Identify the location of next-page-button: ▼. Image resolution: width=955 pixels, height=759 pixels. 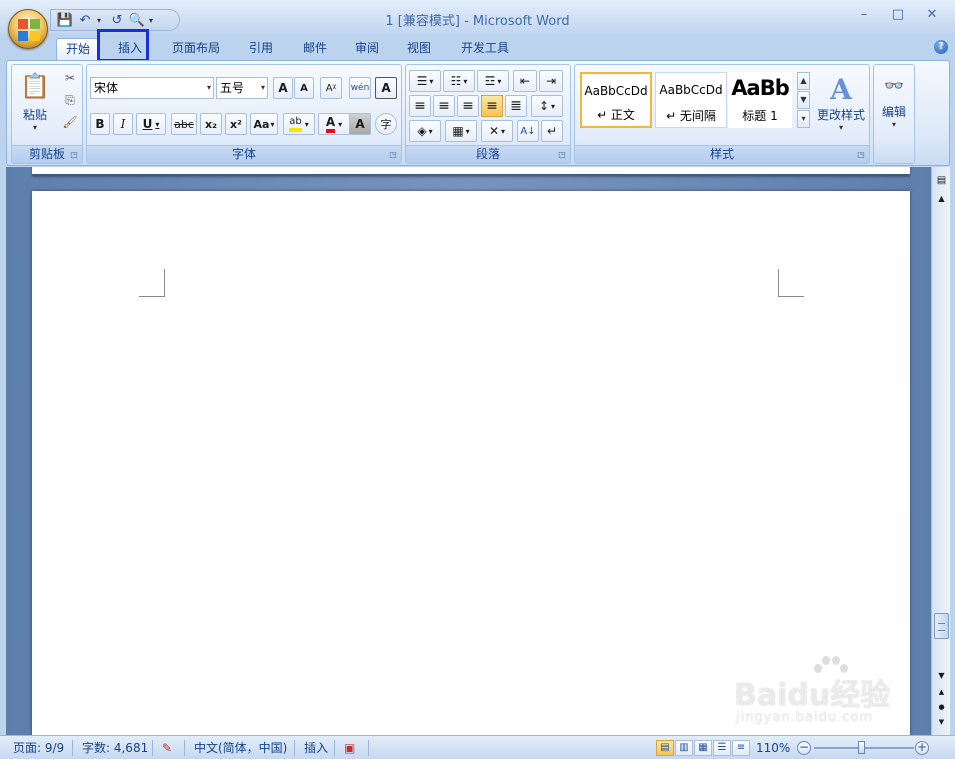
(941, 722).